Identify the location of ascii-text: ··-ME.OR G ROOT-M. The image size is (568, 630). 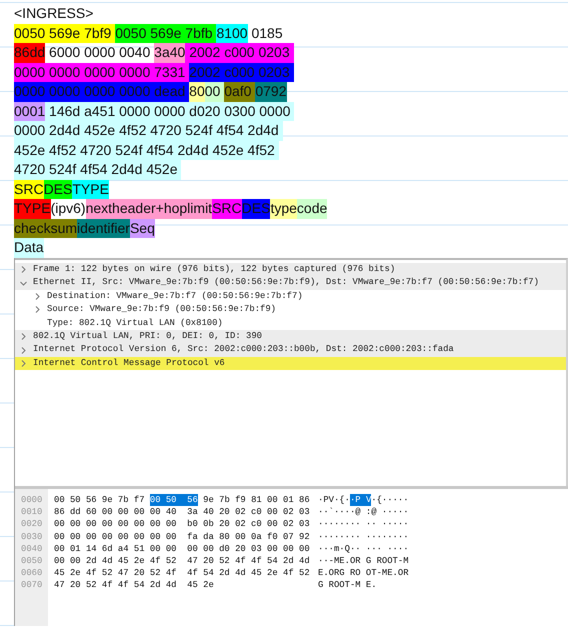
(363, 561).